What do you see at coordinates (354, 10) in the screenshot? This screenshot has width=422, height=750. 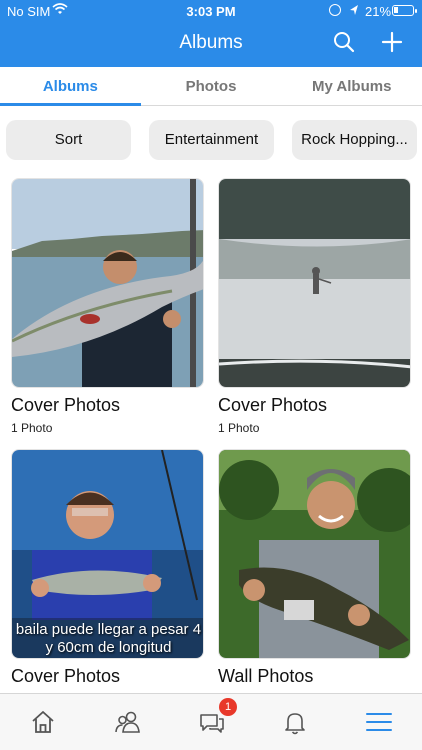 I see `location-arrow-icon` at bounding box center [354, 10].